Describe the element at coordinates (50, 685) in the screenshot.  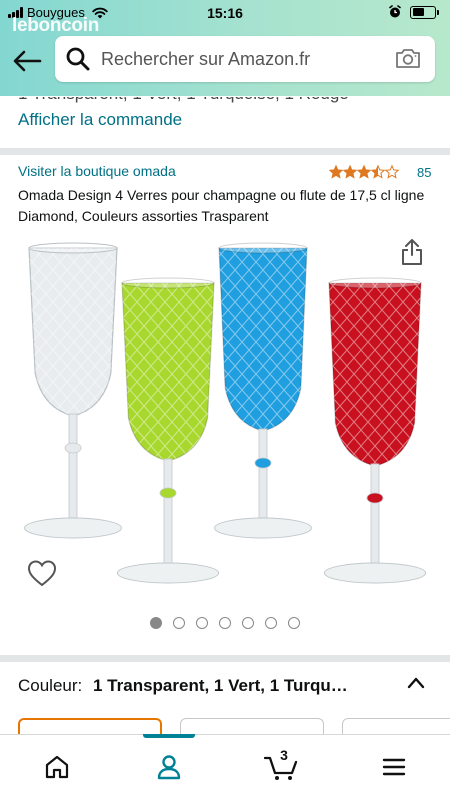
I see `color-label: Couleur:` at that location.